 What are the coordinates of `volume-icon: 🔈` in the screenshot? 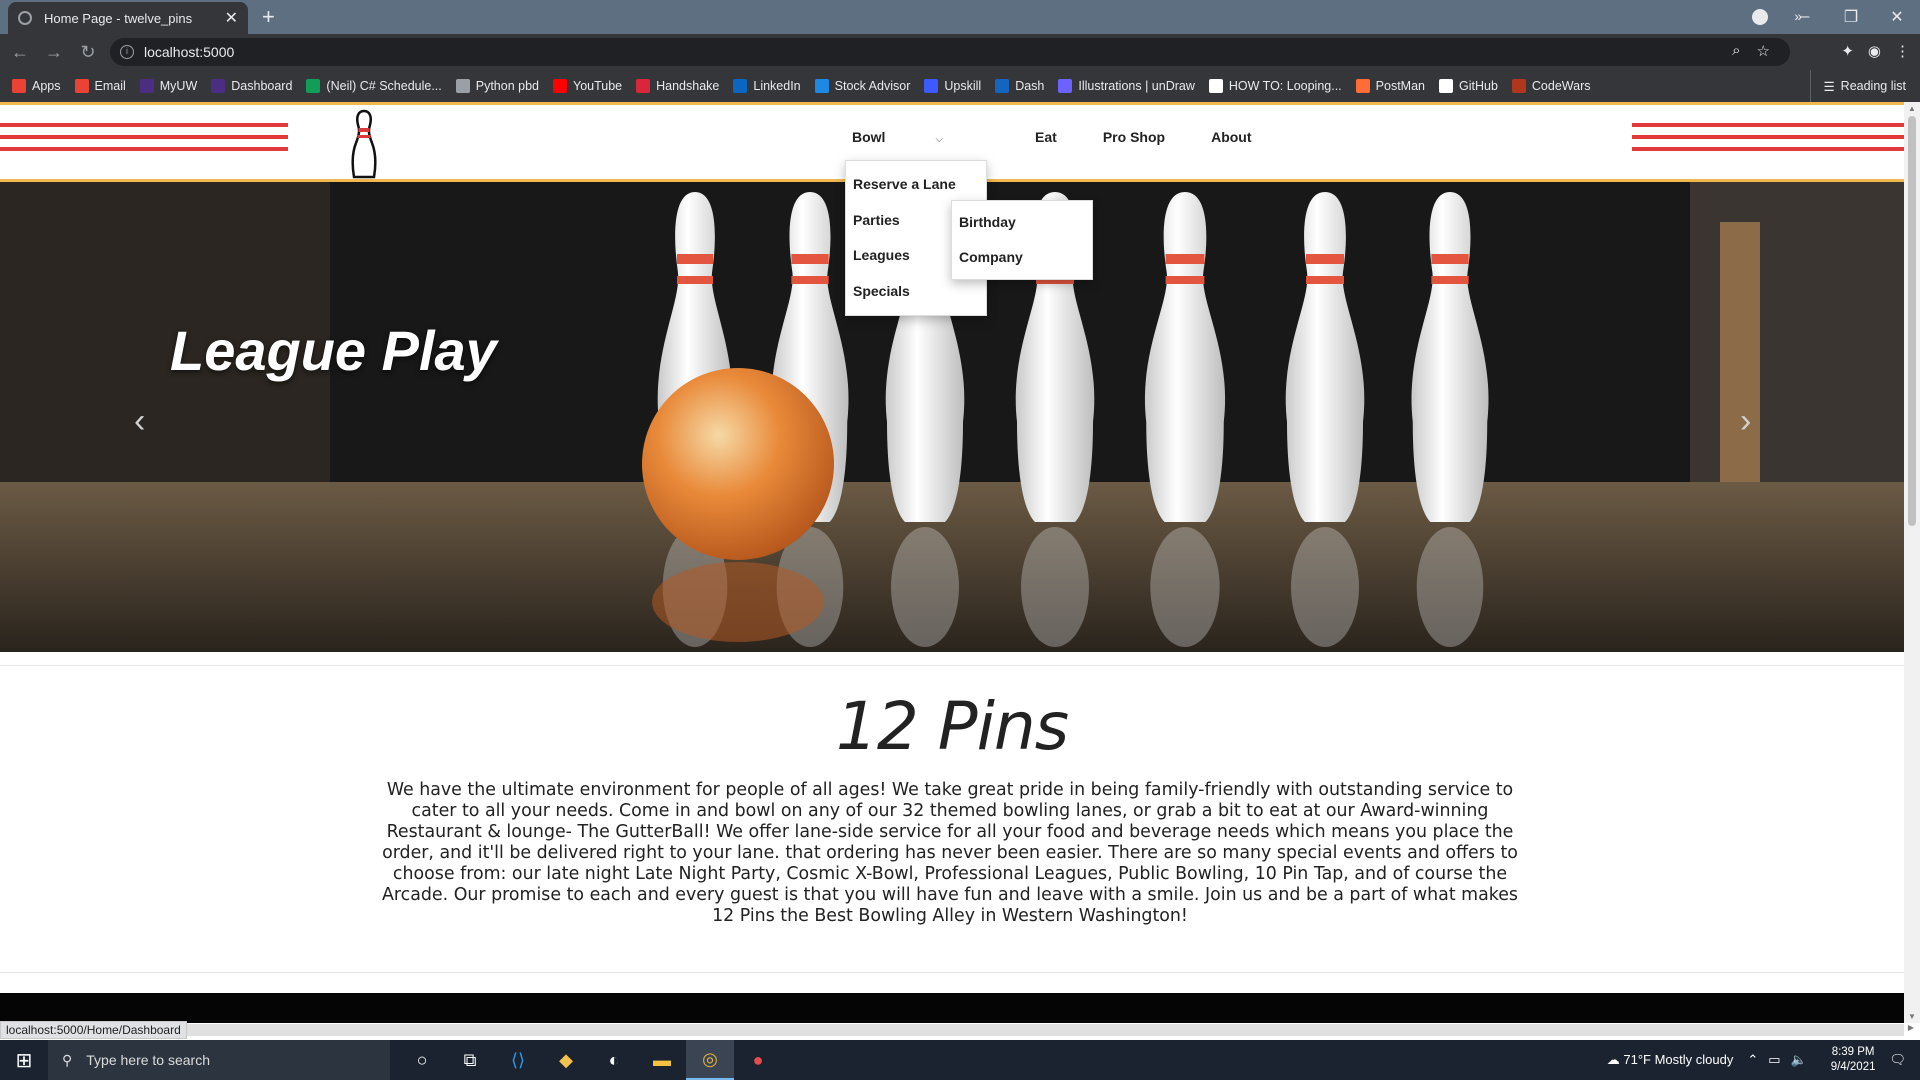 It's located at (1799, 1060).